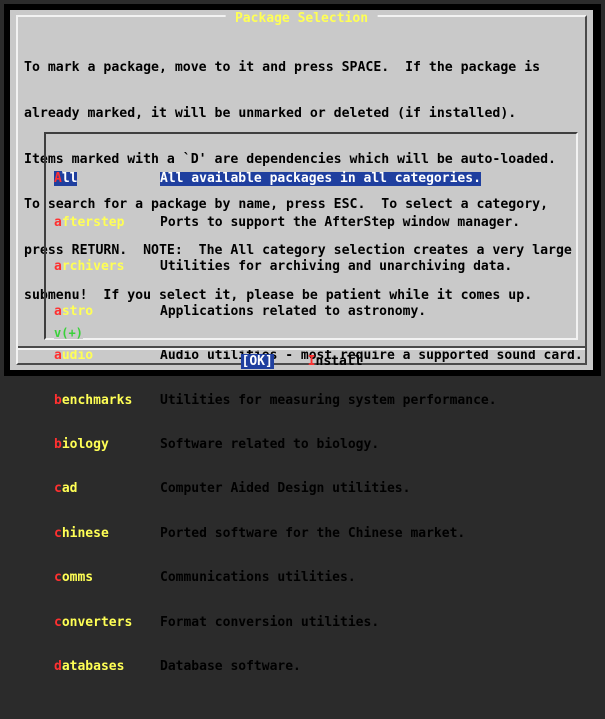  Describe the element at coordinates (77, 311) in the screenshot. I see `tag-rest: stro` at that location.